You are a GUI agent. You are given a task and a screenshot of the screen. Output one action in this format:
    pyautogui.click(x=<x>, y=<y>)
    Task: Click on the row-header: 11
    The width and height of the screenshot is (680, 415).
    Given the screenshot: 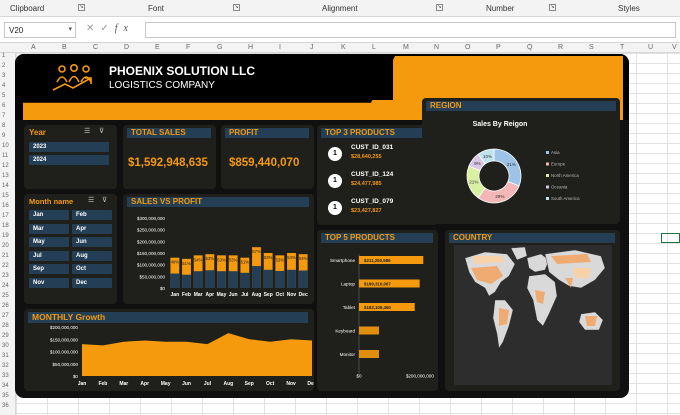 What is the action you would take?
    pyautogui.click(x=5, y=156)
    